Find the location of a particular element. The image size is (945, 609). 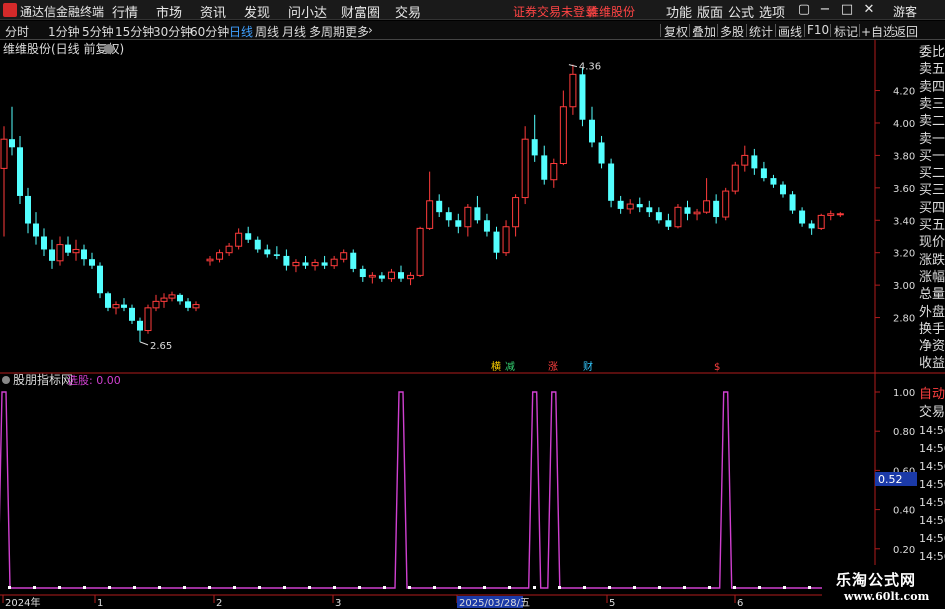

menu-market: 行情 is located at coordinates (125, 11).